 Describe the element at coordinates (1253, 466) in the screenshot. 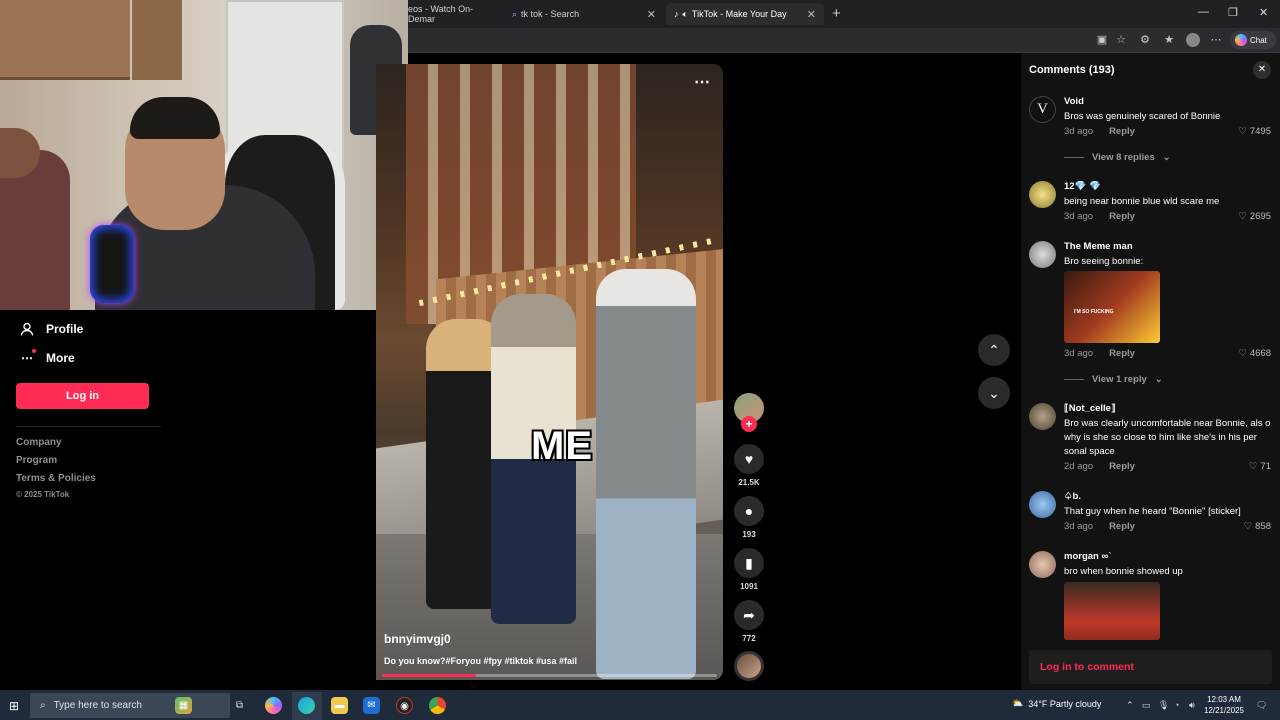

I see `heart-outline-icon: ♡` at that location.